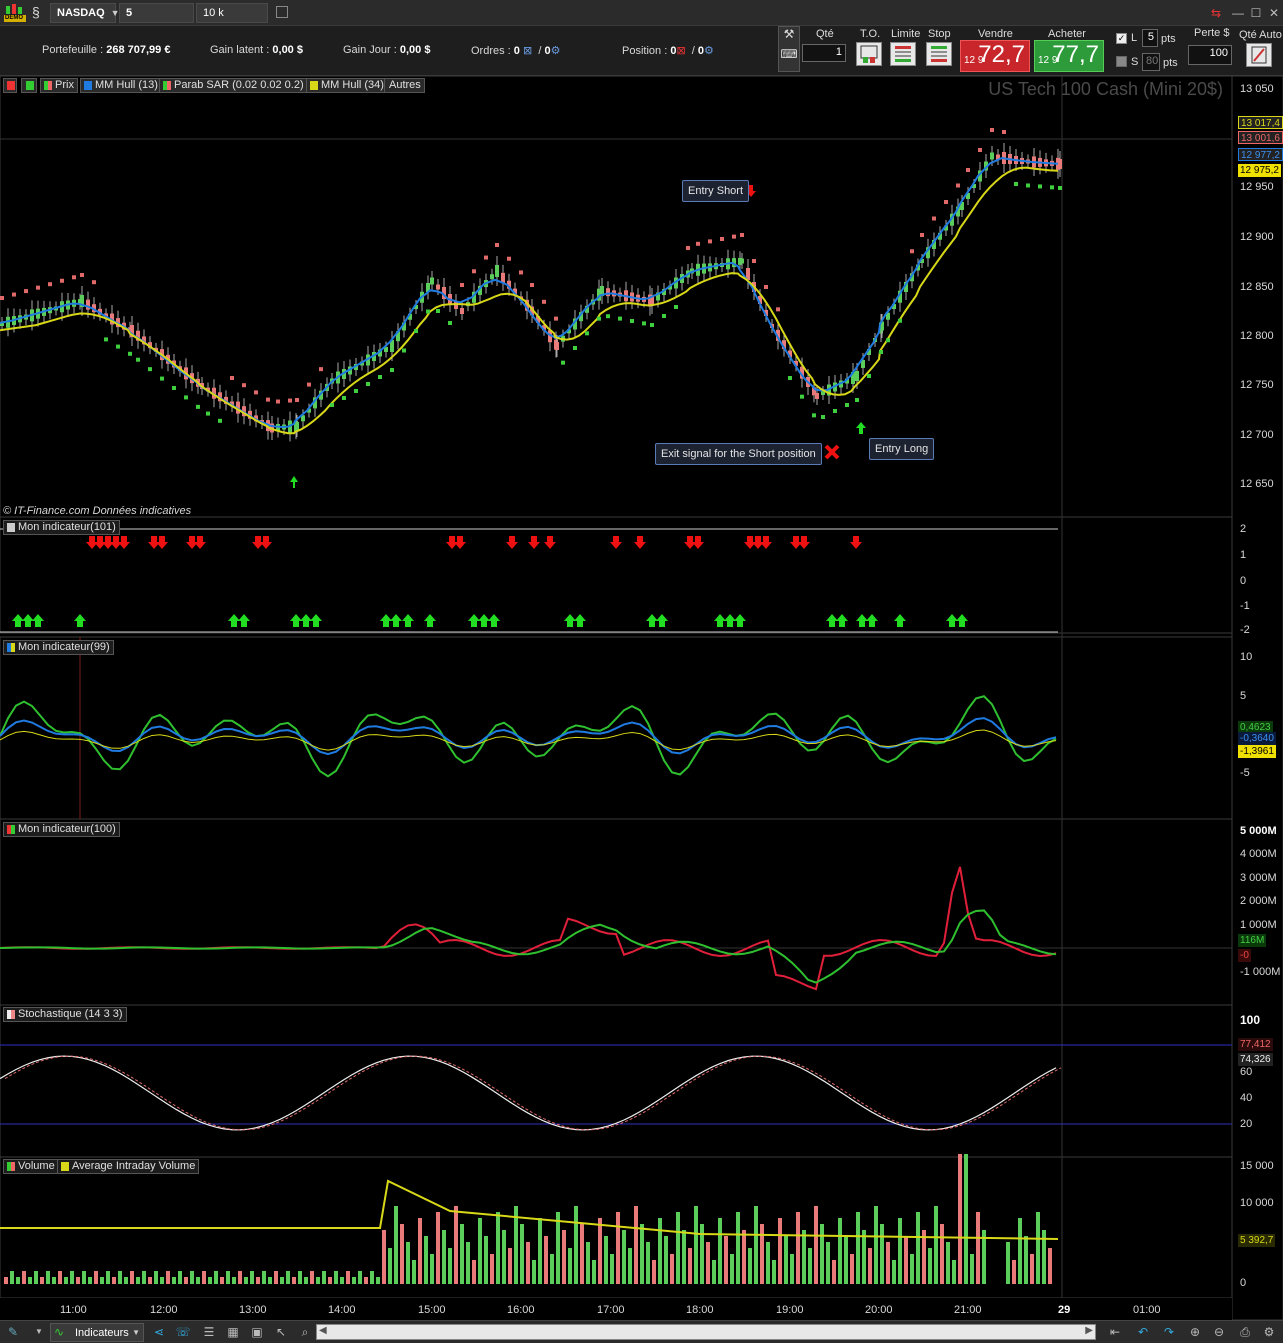  What do you see at coordinates (282, 12) in the screenshot?
I see `settings-icon` at bounding box center [282, 12].